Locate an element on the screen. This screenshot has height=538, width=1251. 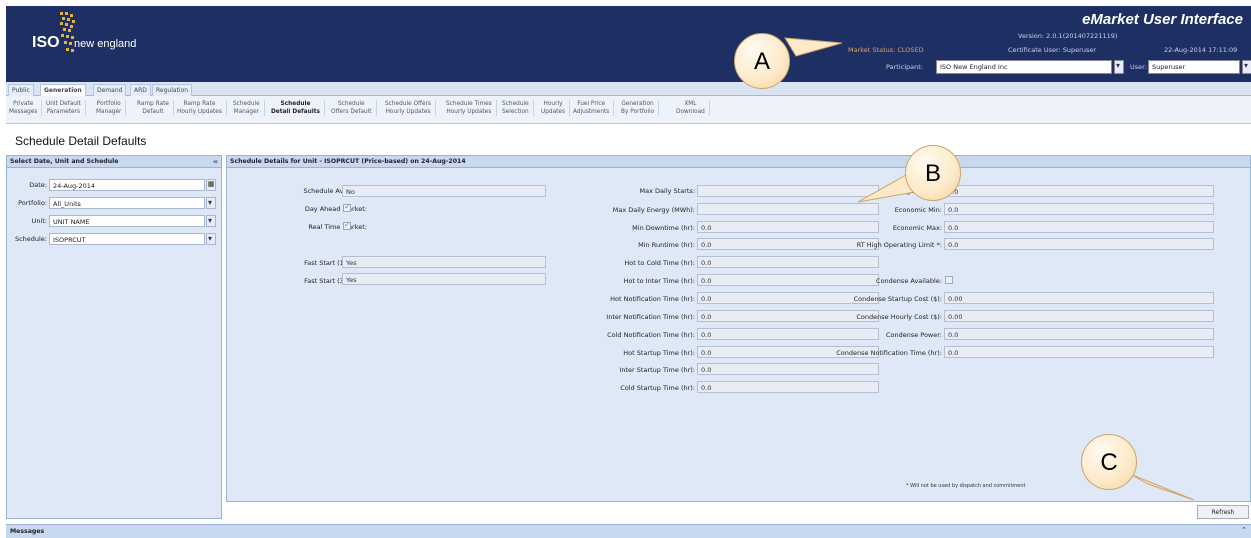
callout-c: C is located at coordinates (1109, 462).